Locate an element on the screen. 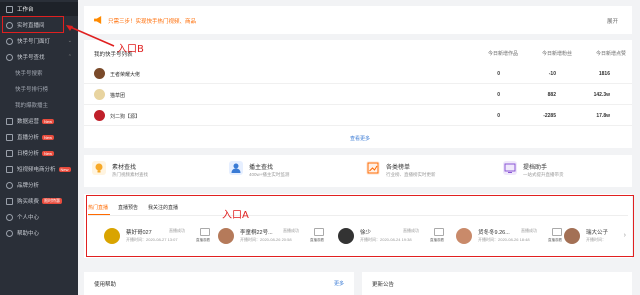 The height and width of the screenshot is (295, 640). table-row: 王者荣耀大佬 0 -10 1816 is located at coordinates (358, 74).